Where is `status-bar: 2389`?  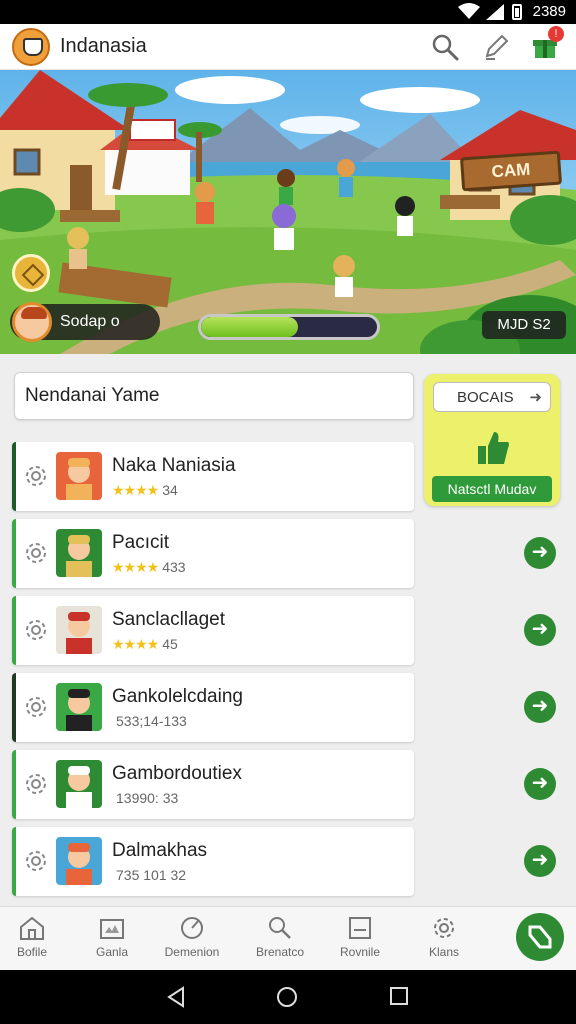 status-bar: 2389 is located at coordinates (288, 12).